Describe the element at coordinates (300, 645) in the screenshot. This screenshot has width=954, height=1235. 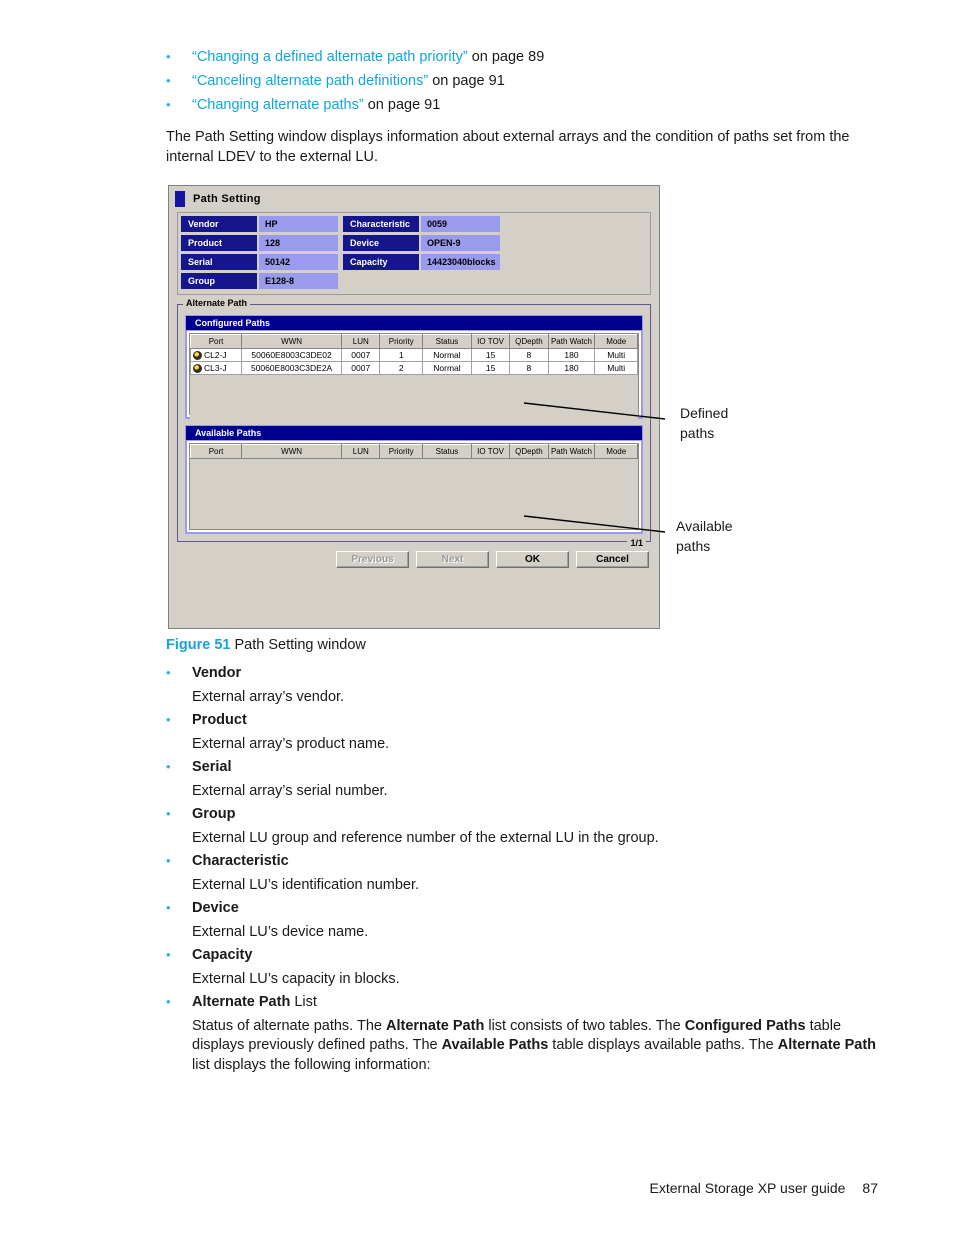
I see `figure-title: Path Setting window` at that location.